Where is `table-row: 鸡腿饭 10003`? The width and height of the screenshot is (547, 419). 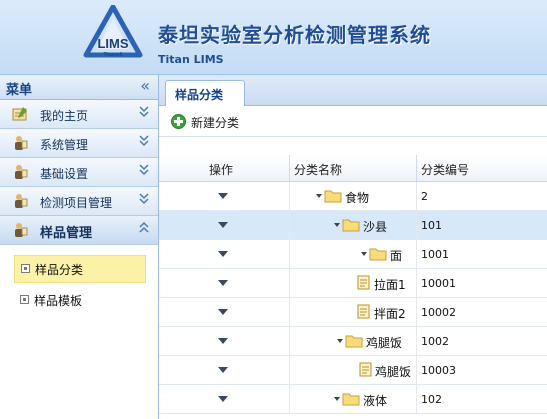 table-row: 鸡腿饭 10003 is located at coordinates (353, 370).